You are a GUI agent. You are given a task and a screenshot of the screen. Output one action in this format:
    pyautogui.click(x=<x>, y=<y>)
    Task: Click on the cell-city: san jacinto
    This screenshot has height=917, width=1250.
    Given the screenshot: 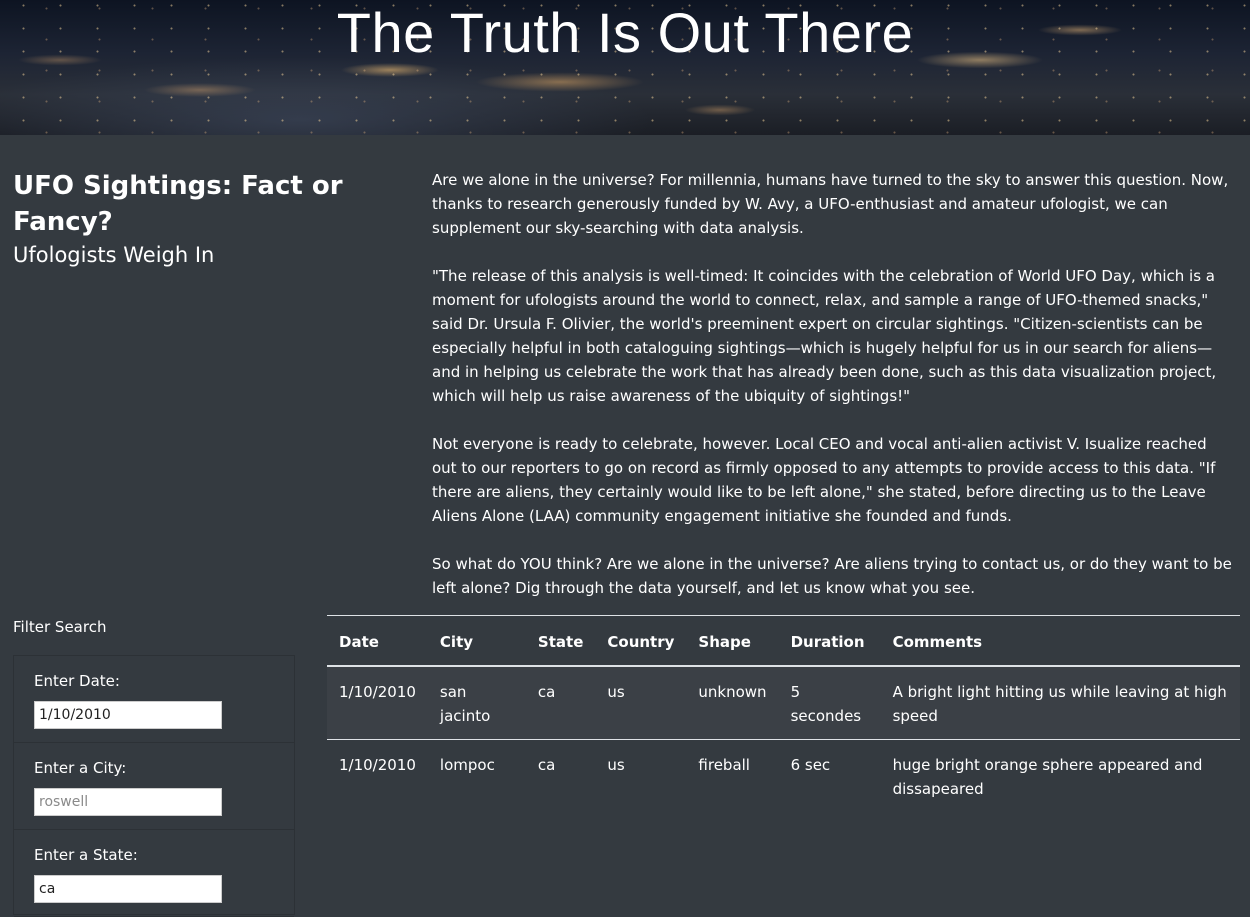 What is the action you would take?
    pyautogui.click(x=476, y=703)
    